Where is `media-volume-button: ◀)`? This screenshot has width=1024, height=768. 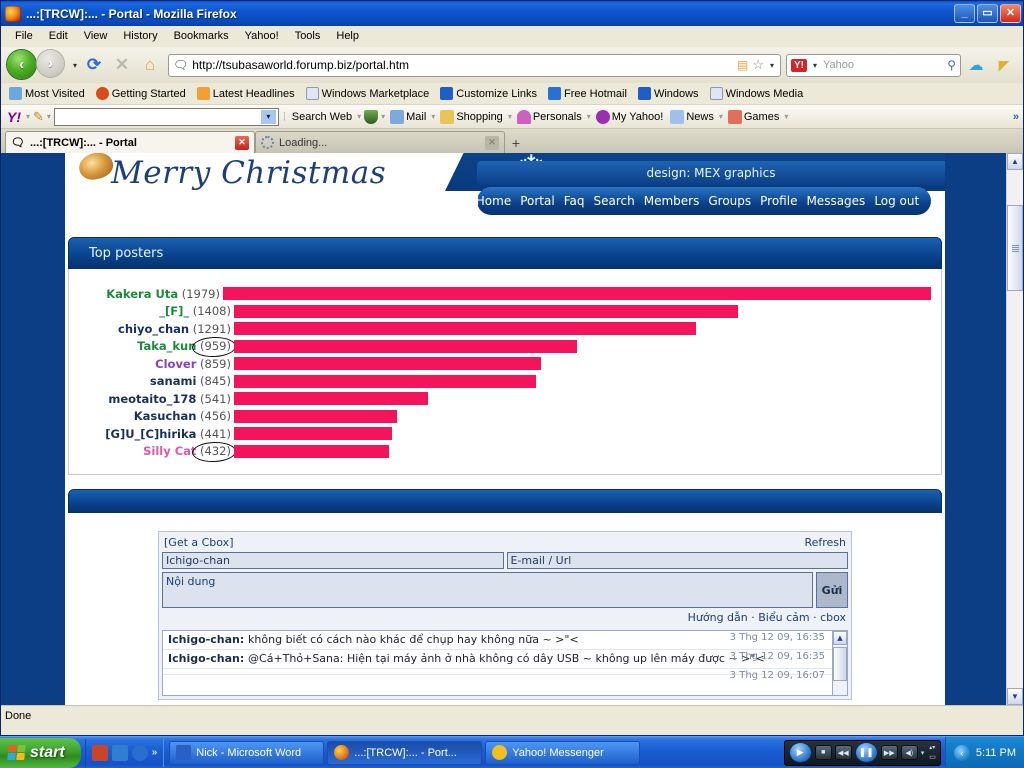
media-volume-button: ◀) is located at coordinates (909, 752).